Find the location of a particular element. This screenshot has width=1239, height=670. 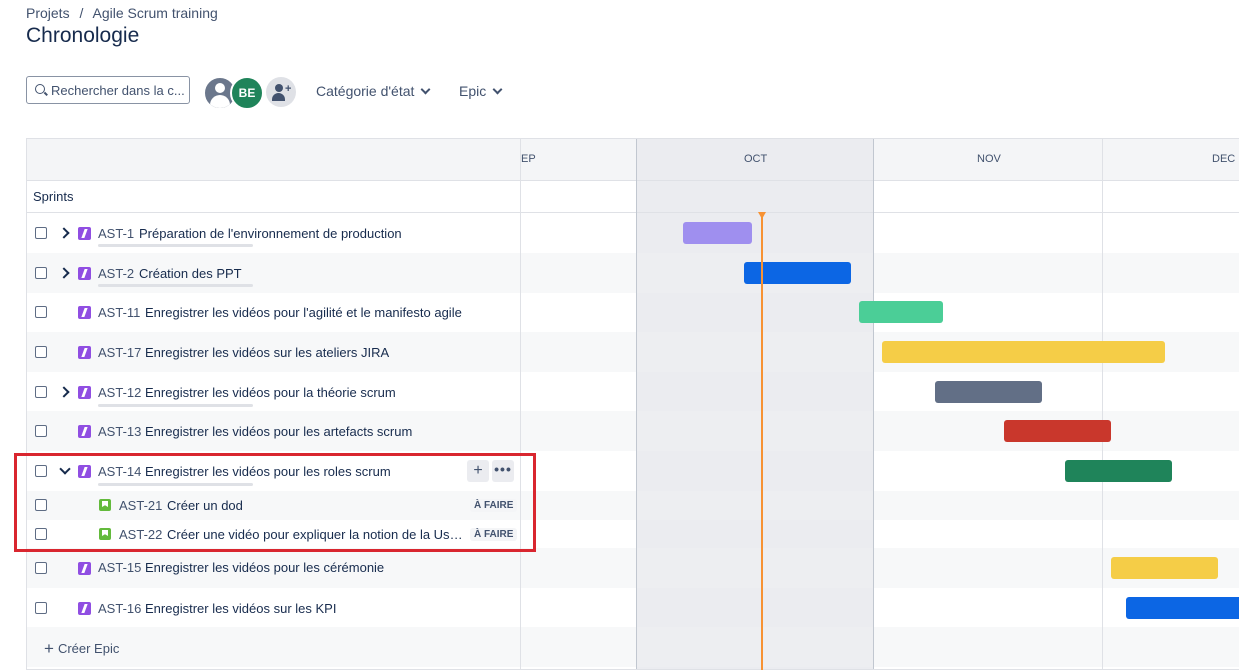

breadcrumb-project-link: Agile Scrum training is located at coordinates (154, 13).